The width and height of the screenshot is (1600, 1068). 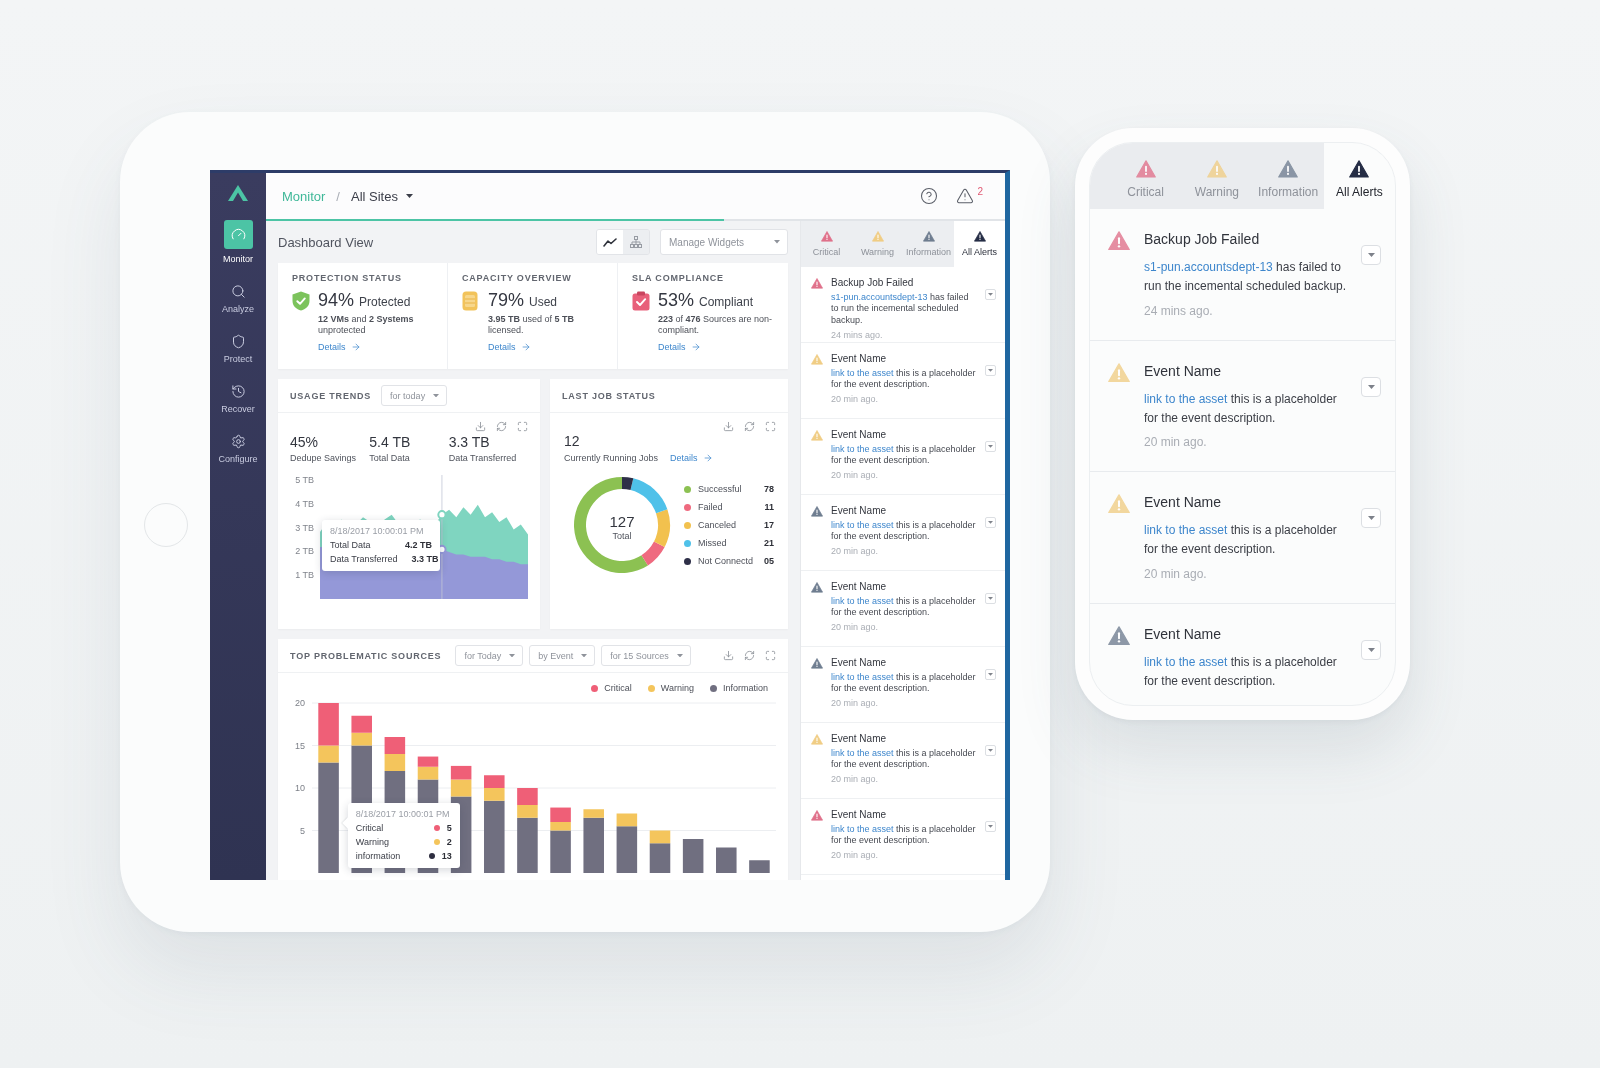 What do you see at coordinates (717, 525) in the screenshot?
I see `legend-label: Canceled` at bounding box center [717, 525].